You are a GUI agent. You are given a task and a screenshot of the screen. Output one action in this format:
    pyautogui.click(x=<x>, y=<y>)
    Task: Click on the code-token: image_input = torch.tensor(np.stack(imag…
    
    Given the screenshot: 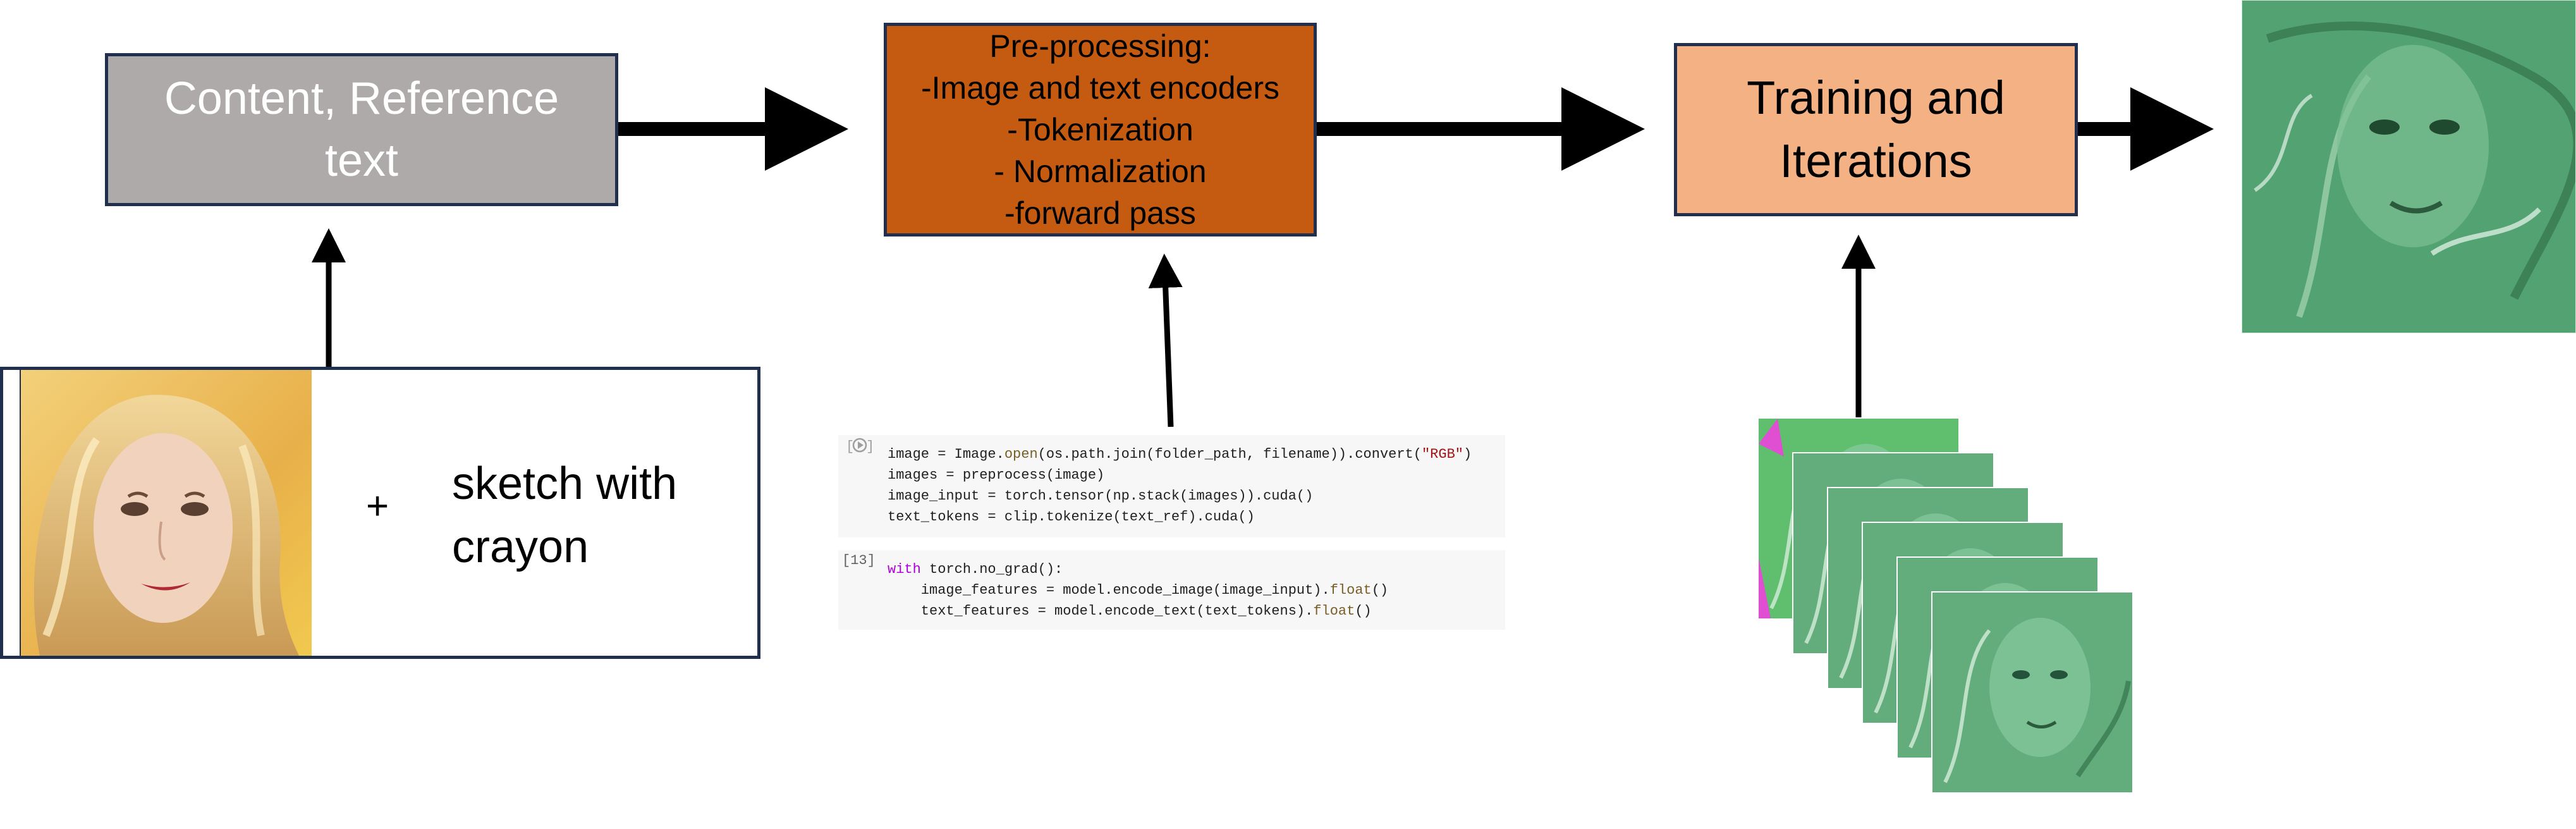 What is the action you would take?
    pyautogui.click(x=1101, y=496)
    